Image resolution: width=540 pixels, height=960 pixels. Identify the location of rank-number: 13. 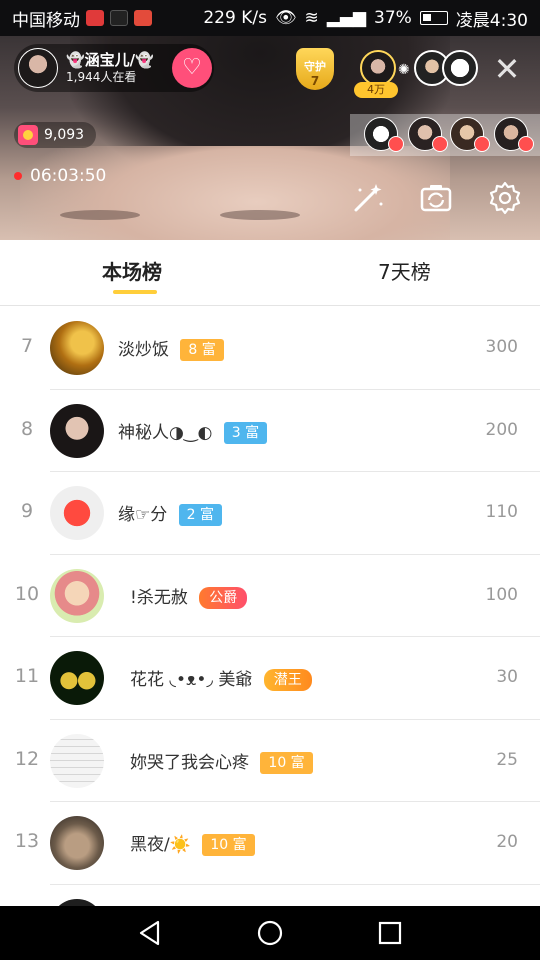
(27, 841).